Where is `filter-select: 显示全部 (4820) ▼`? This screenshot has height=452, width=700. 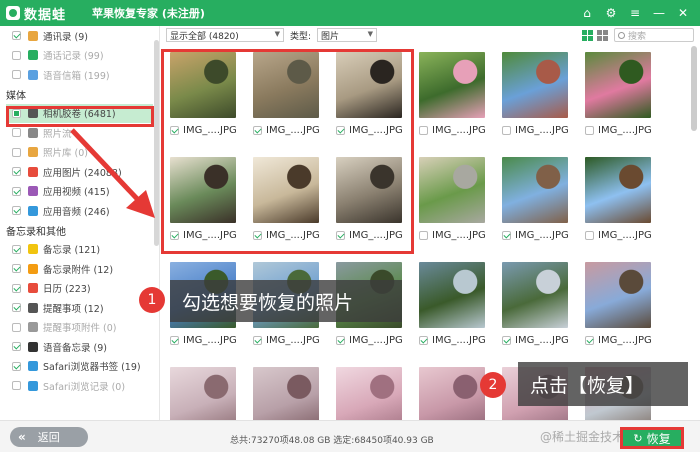
filter-select: 显示全部 (4820) ▼ is located at coordinates (225, 35).